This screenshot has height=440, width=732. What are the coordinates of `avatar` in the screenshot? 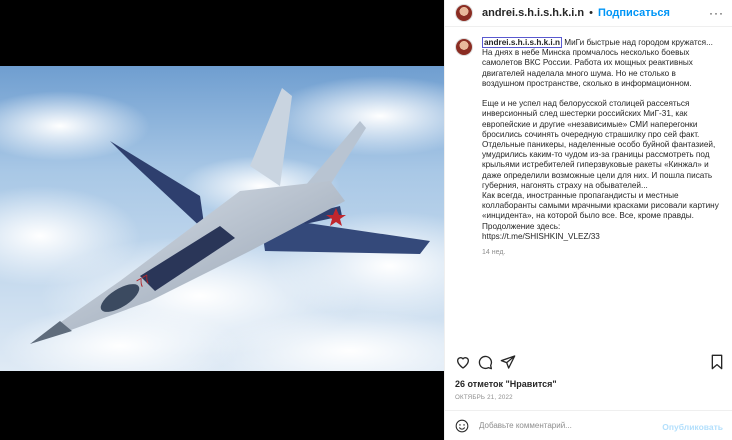 It's located at (464, 13).